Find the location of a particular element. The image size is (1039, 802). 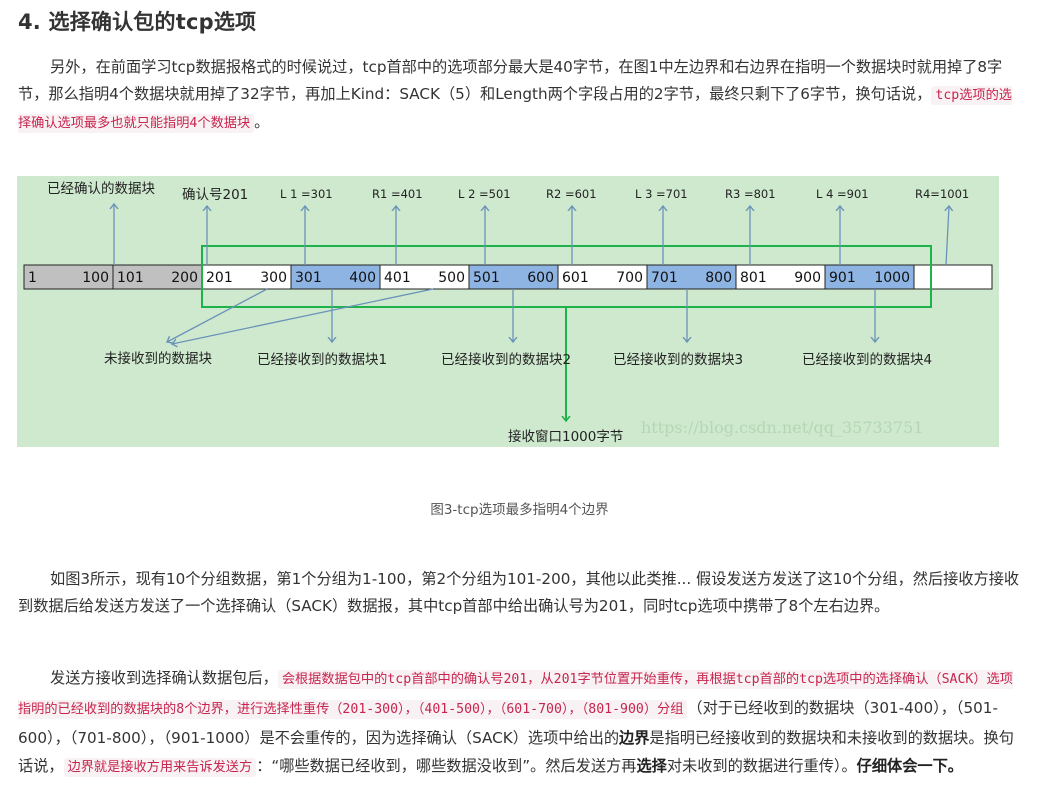

label-received-3: 已经接收到的数据块3 is located at coordinates (678, 359).